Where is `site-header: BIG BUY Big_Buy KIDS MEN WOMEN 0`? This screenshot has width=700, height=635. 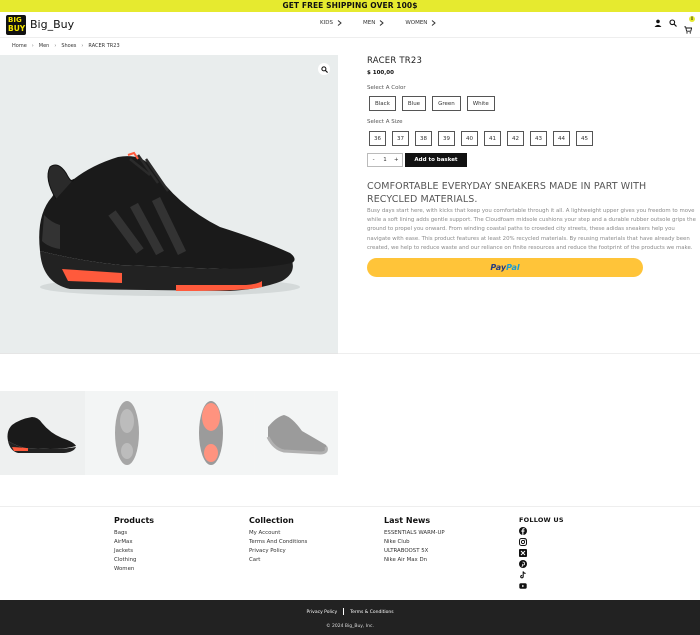
site-header: BIG BUY Big_Buy KIDS MEN WOMEN 0 is located at coordinates (350, 25).